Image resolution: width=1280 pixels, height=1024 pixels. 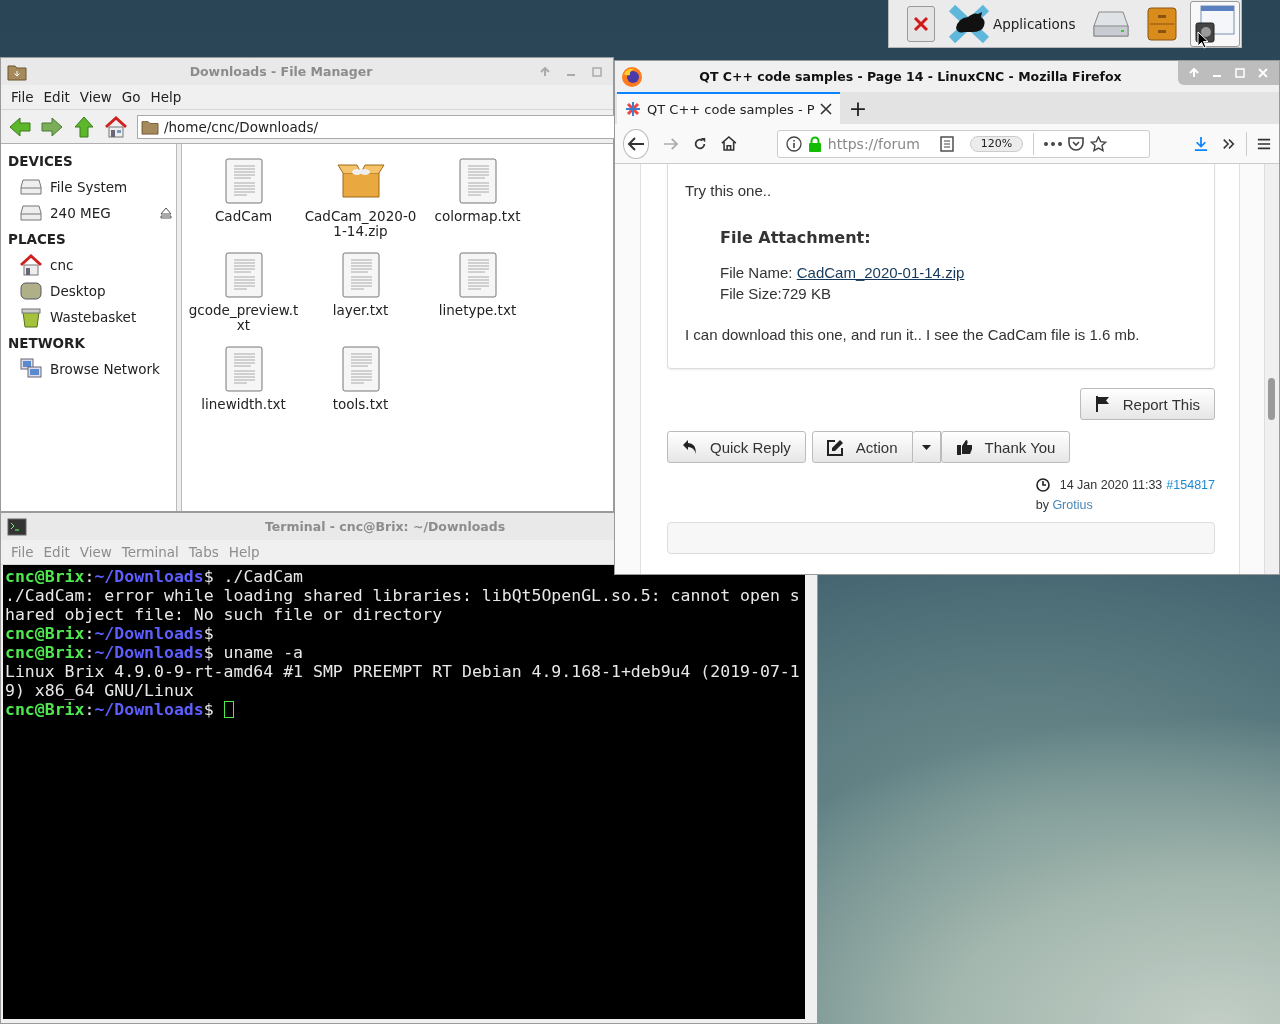 What do you see at coordinates (1271, 369) in the screenshot?
I see `scrollbar` at bounding box center [1271, 369].